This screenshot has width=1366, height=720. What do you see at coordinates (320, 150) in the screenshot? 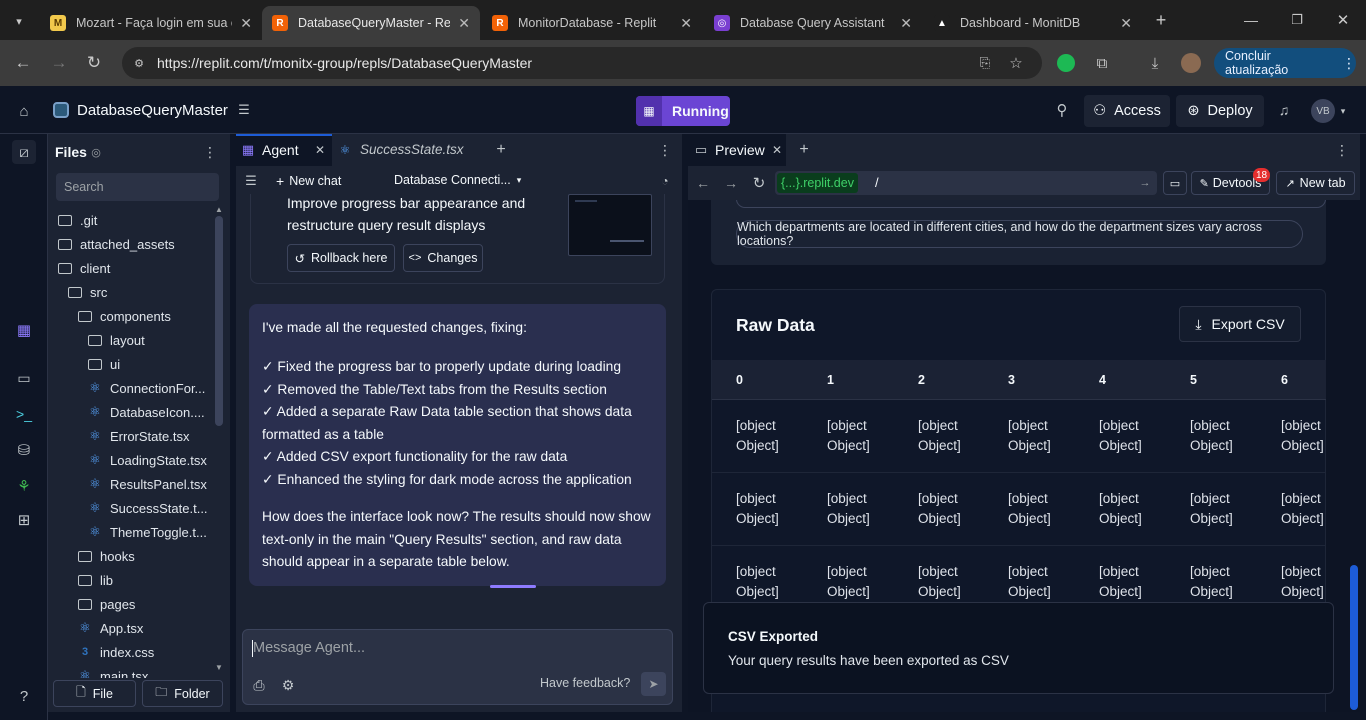
I see `close-agent-tab-icon: ✕` at bounding box center [320, 150].